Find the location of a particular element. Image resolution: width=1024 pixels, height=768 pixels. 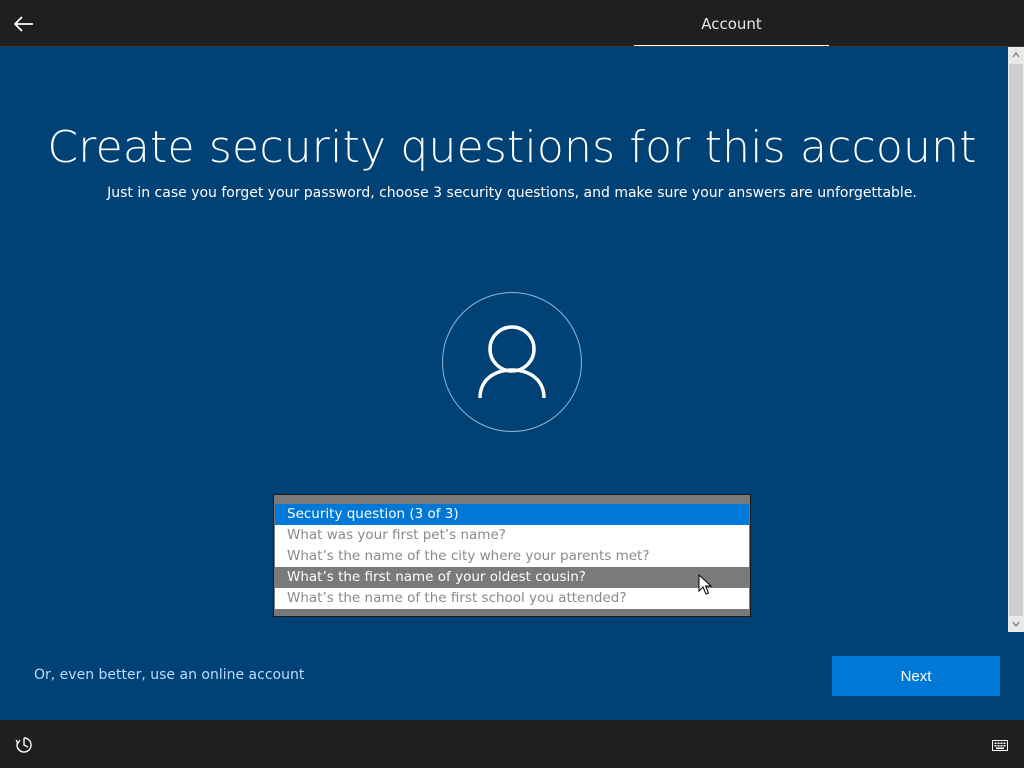

top-bar: Account is located at coordinates (512, 23).